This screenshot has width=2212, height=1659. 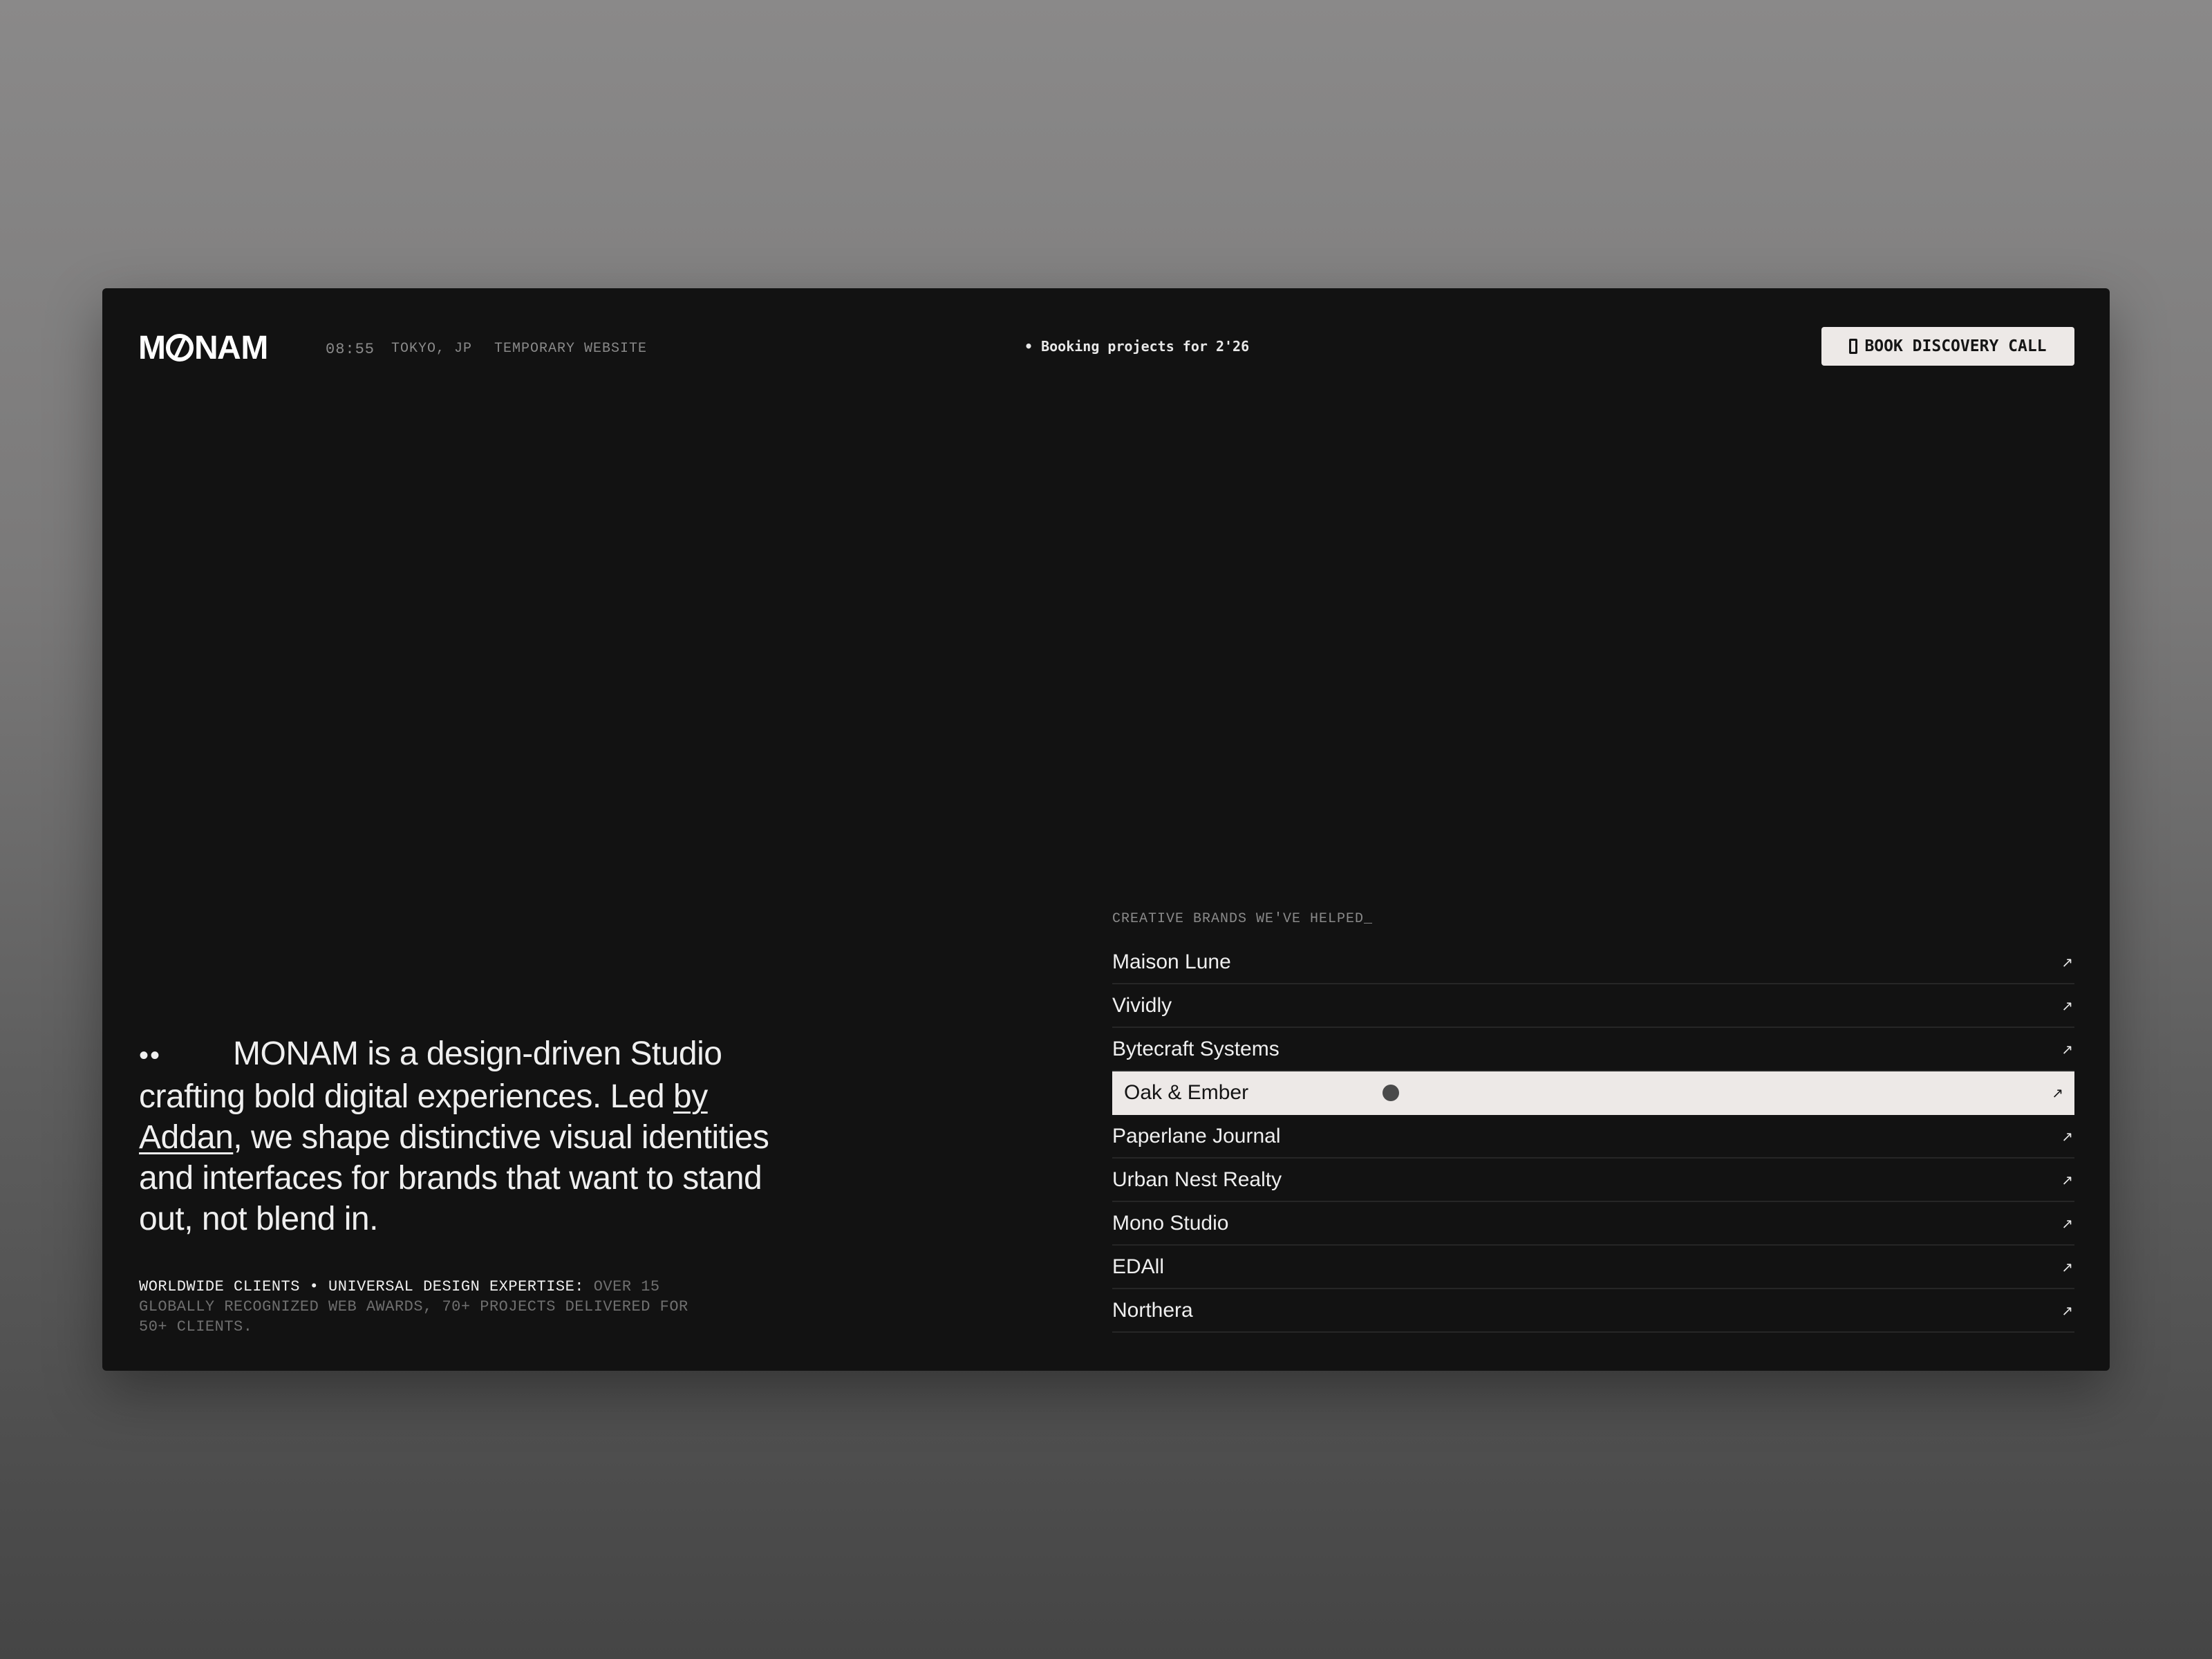 I want to click on brand-row: Vividly ↗, so click(x=1593, y=1006).